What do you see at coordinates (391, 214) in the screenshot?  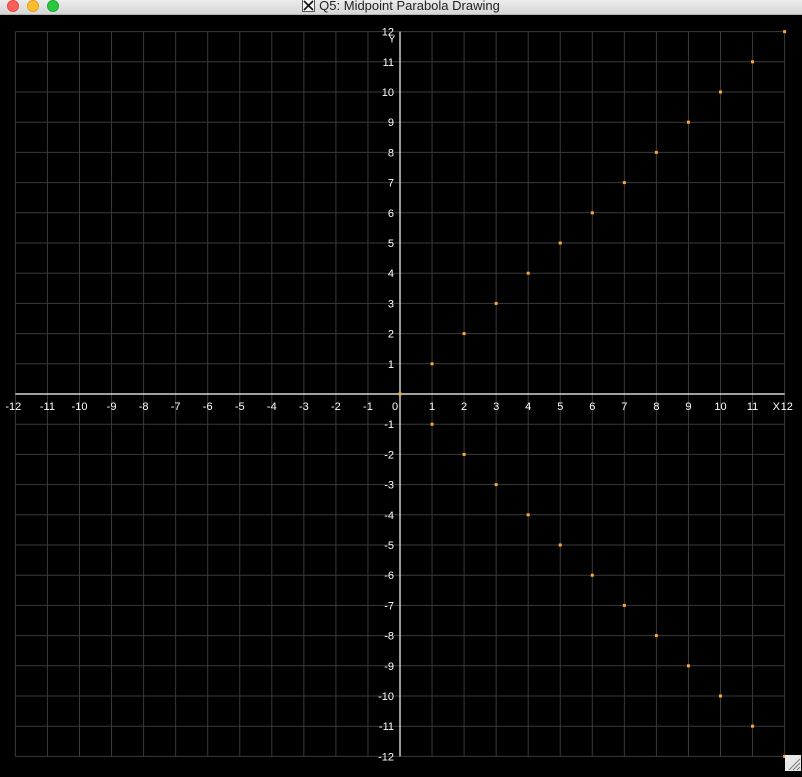 I see `y-tick-label: 6` at bounding box center [391, 214].